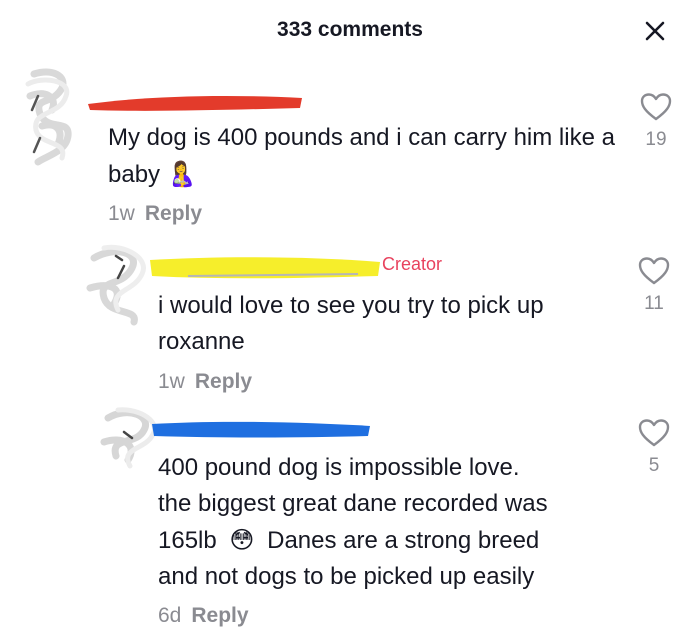 The image size is (700, 635). I want to click on like-area: 11, so click(654, 285).